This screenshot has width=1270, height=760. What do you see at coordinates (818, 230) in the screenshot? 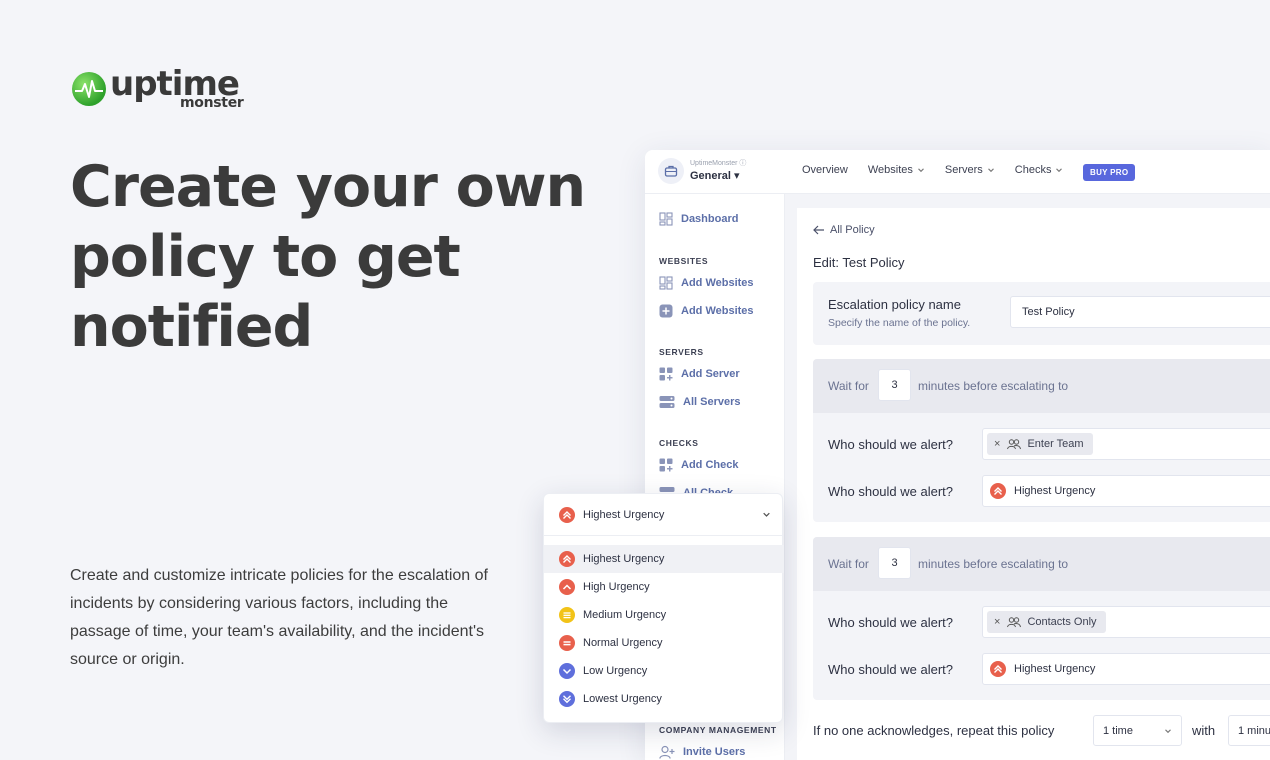
I see `arrow-left-icon` at bounding box center [818, 230].